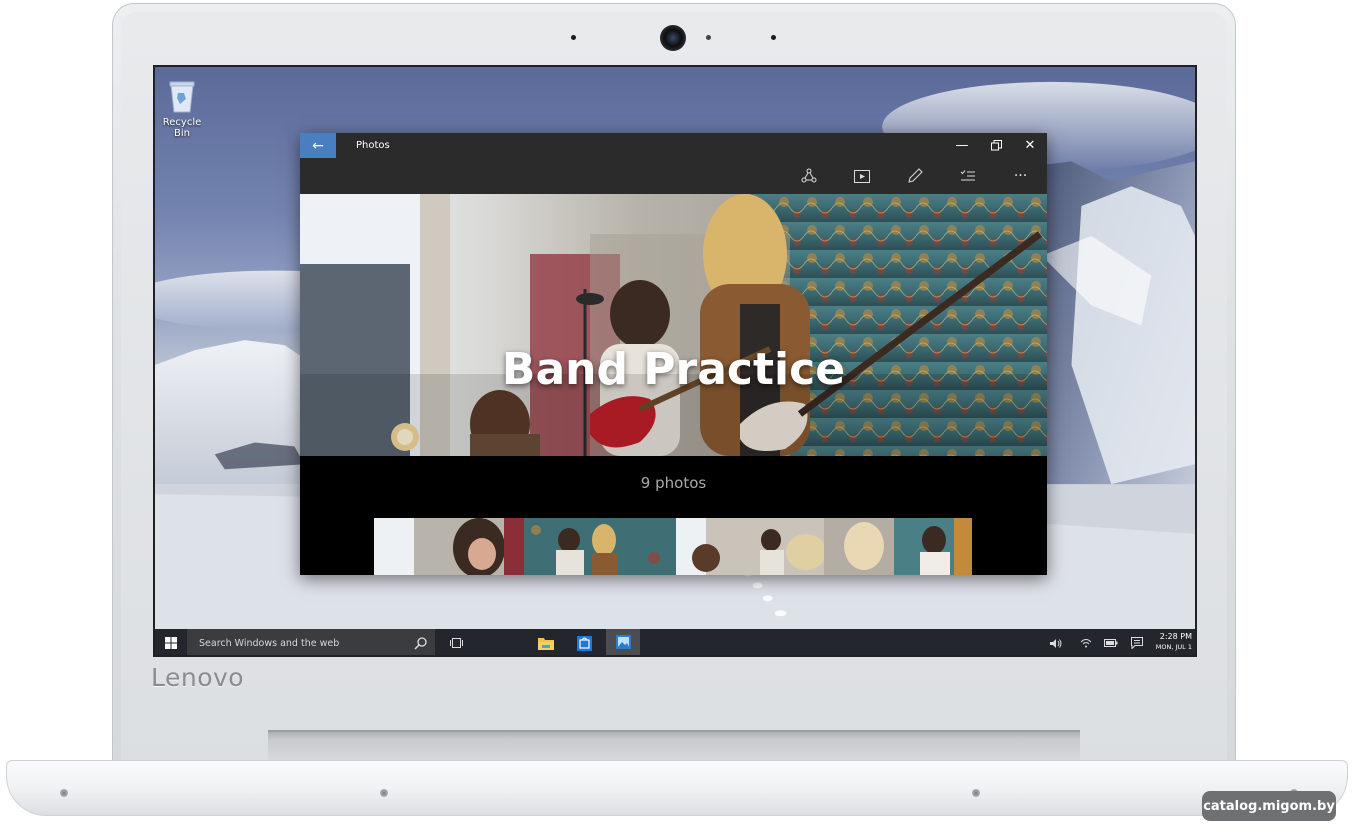 The image size is (1354, 832). I want to click on close-icon: ✕, so click(1030, 145).